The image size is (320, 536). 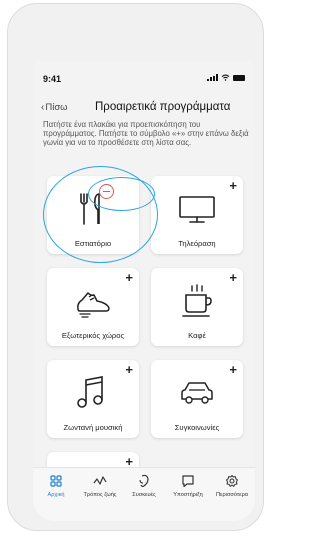 What do you see at coordinates (56, 481) in the screenshot?
I see `home-grid-icon` at bounding box center [56, 481].